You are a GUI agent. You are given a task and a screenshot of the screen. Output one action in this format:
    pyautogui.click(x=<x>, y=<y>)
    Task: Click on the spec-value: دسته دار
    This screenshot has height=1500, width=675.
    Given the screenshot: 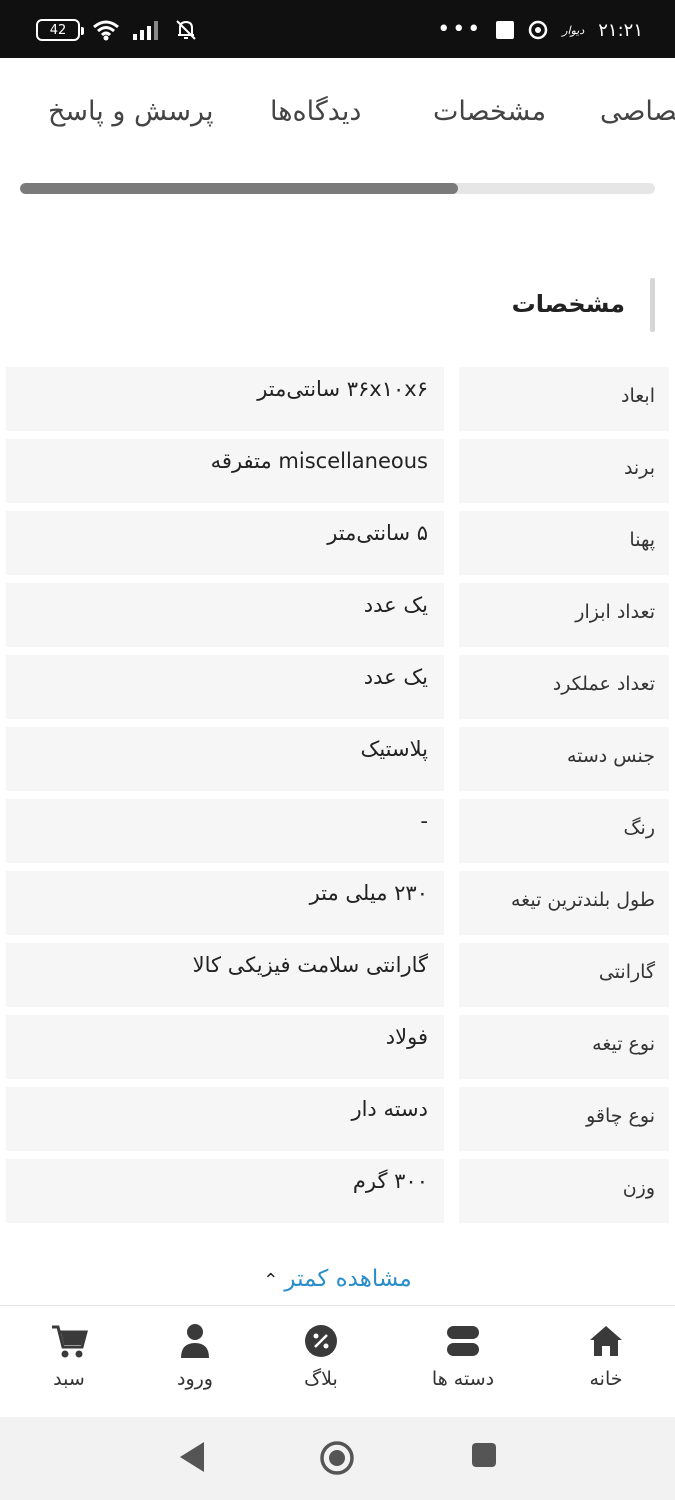 What is the action you would take?
    pyautogui.click(x=225, y=1119)
    